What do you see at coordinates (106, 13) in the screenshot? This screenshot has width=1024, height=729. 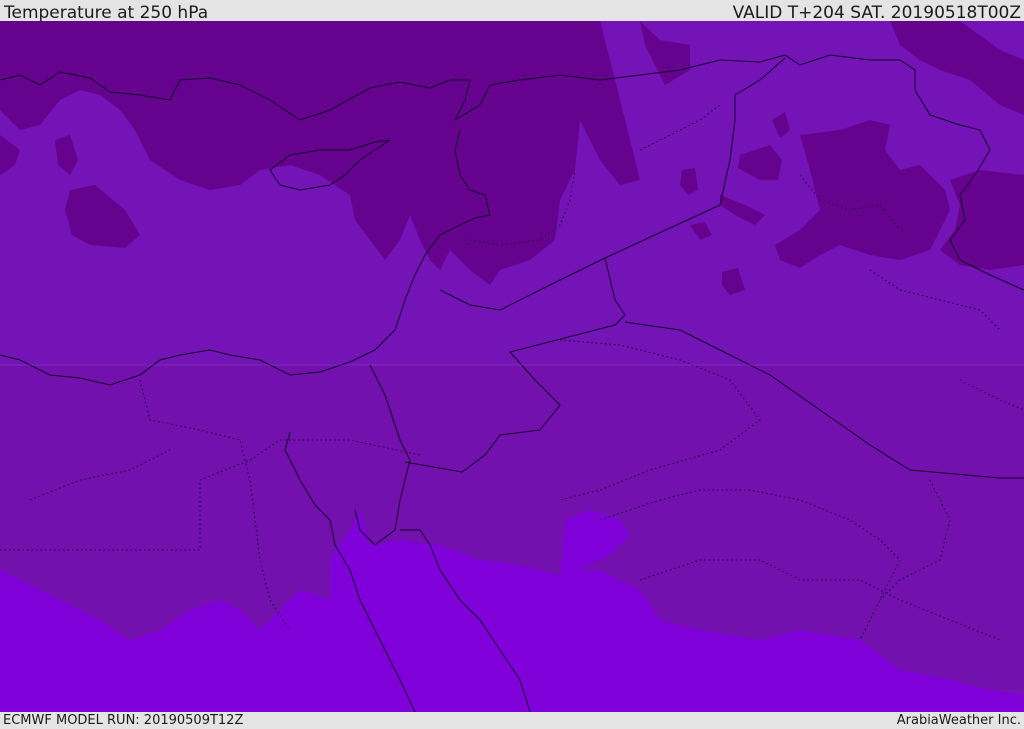 I see `map-title: Temperature at 250 hPa` at bounding box center [106, 13].